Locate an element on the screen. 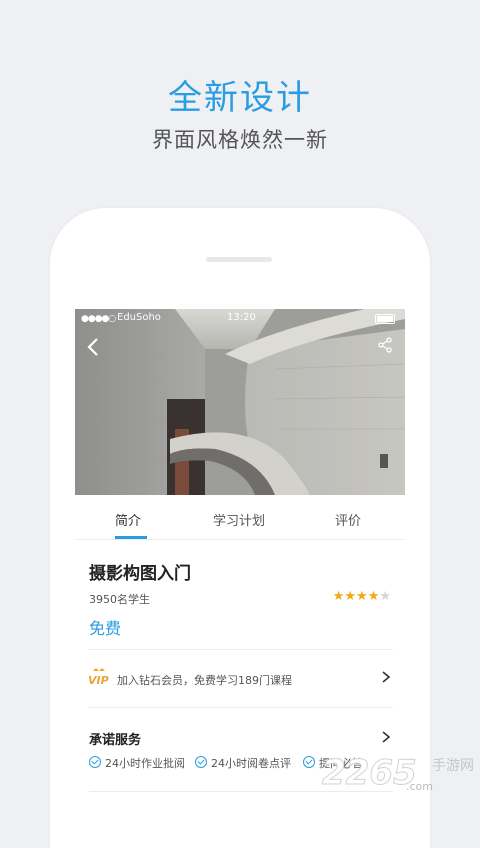 The width and height of the screenshot is (480, 848). status-bar: ●●●●○ EduSoho 13:20 is located at coordinates (240, 319).